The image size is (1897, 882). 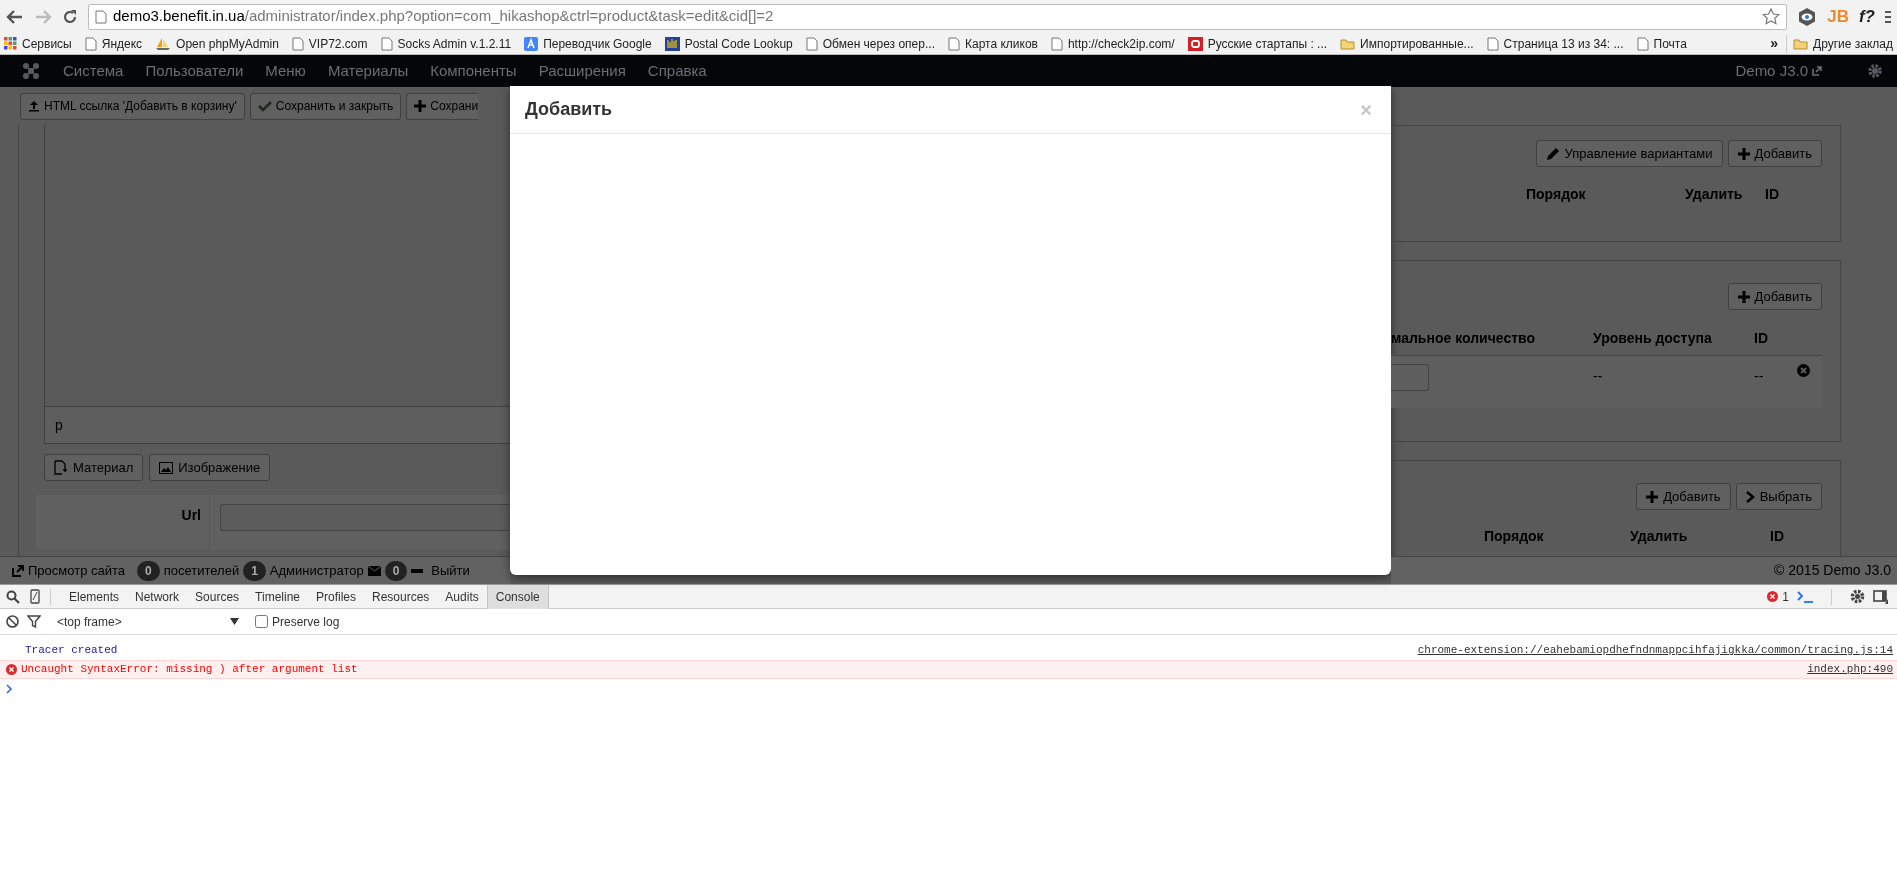 I want to click on modal-title: Добавить, so click(x=569, y=109).